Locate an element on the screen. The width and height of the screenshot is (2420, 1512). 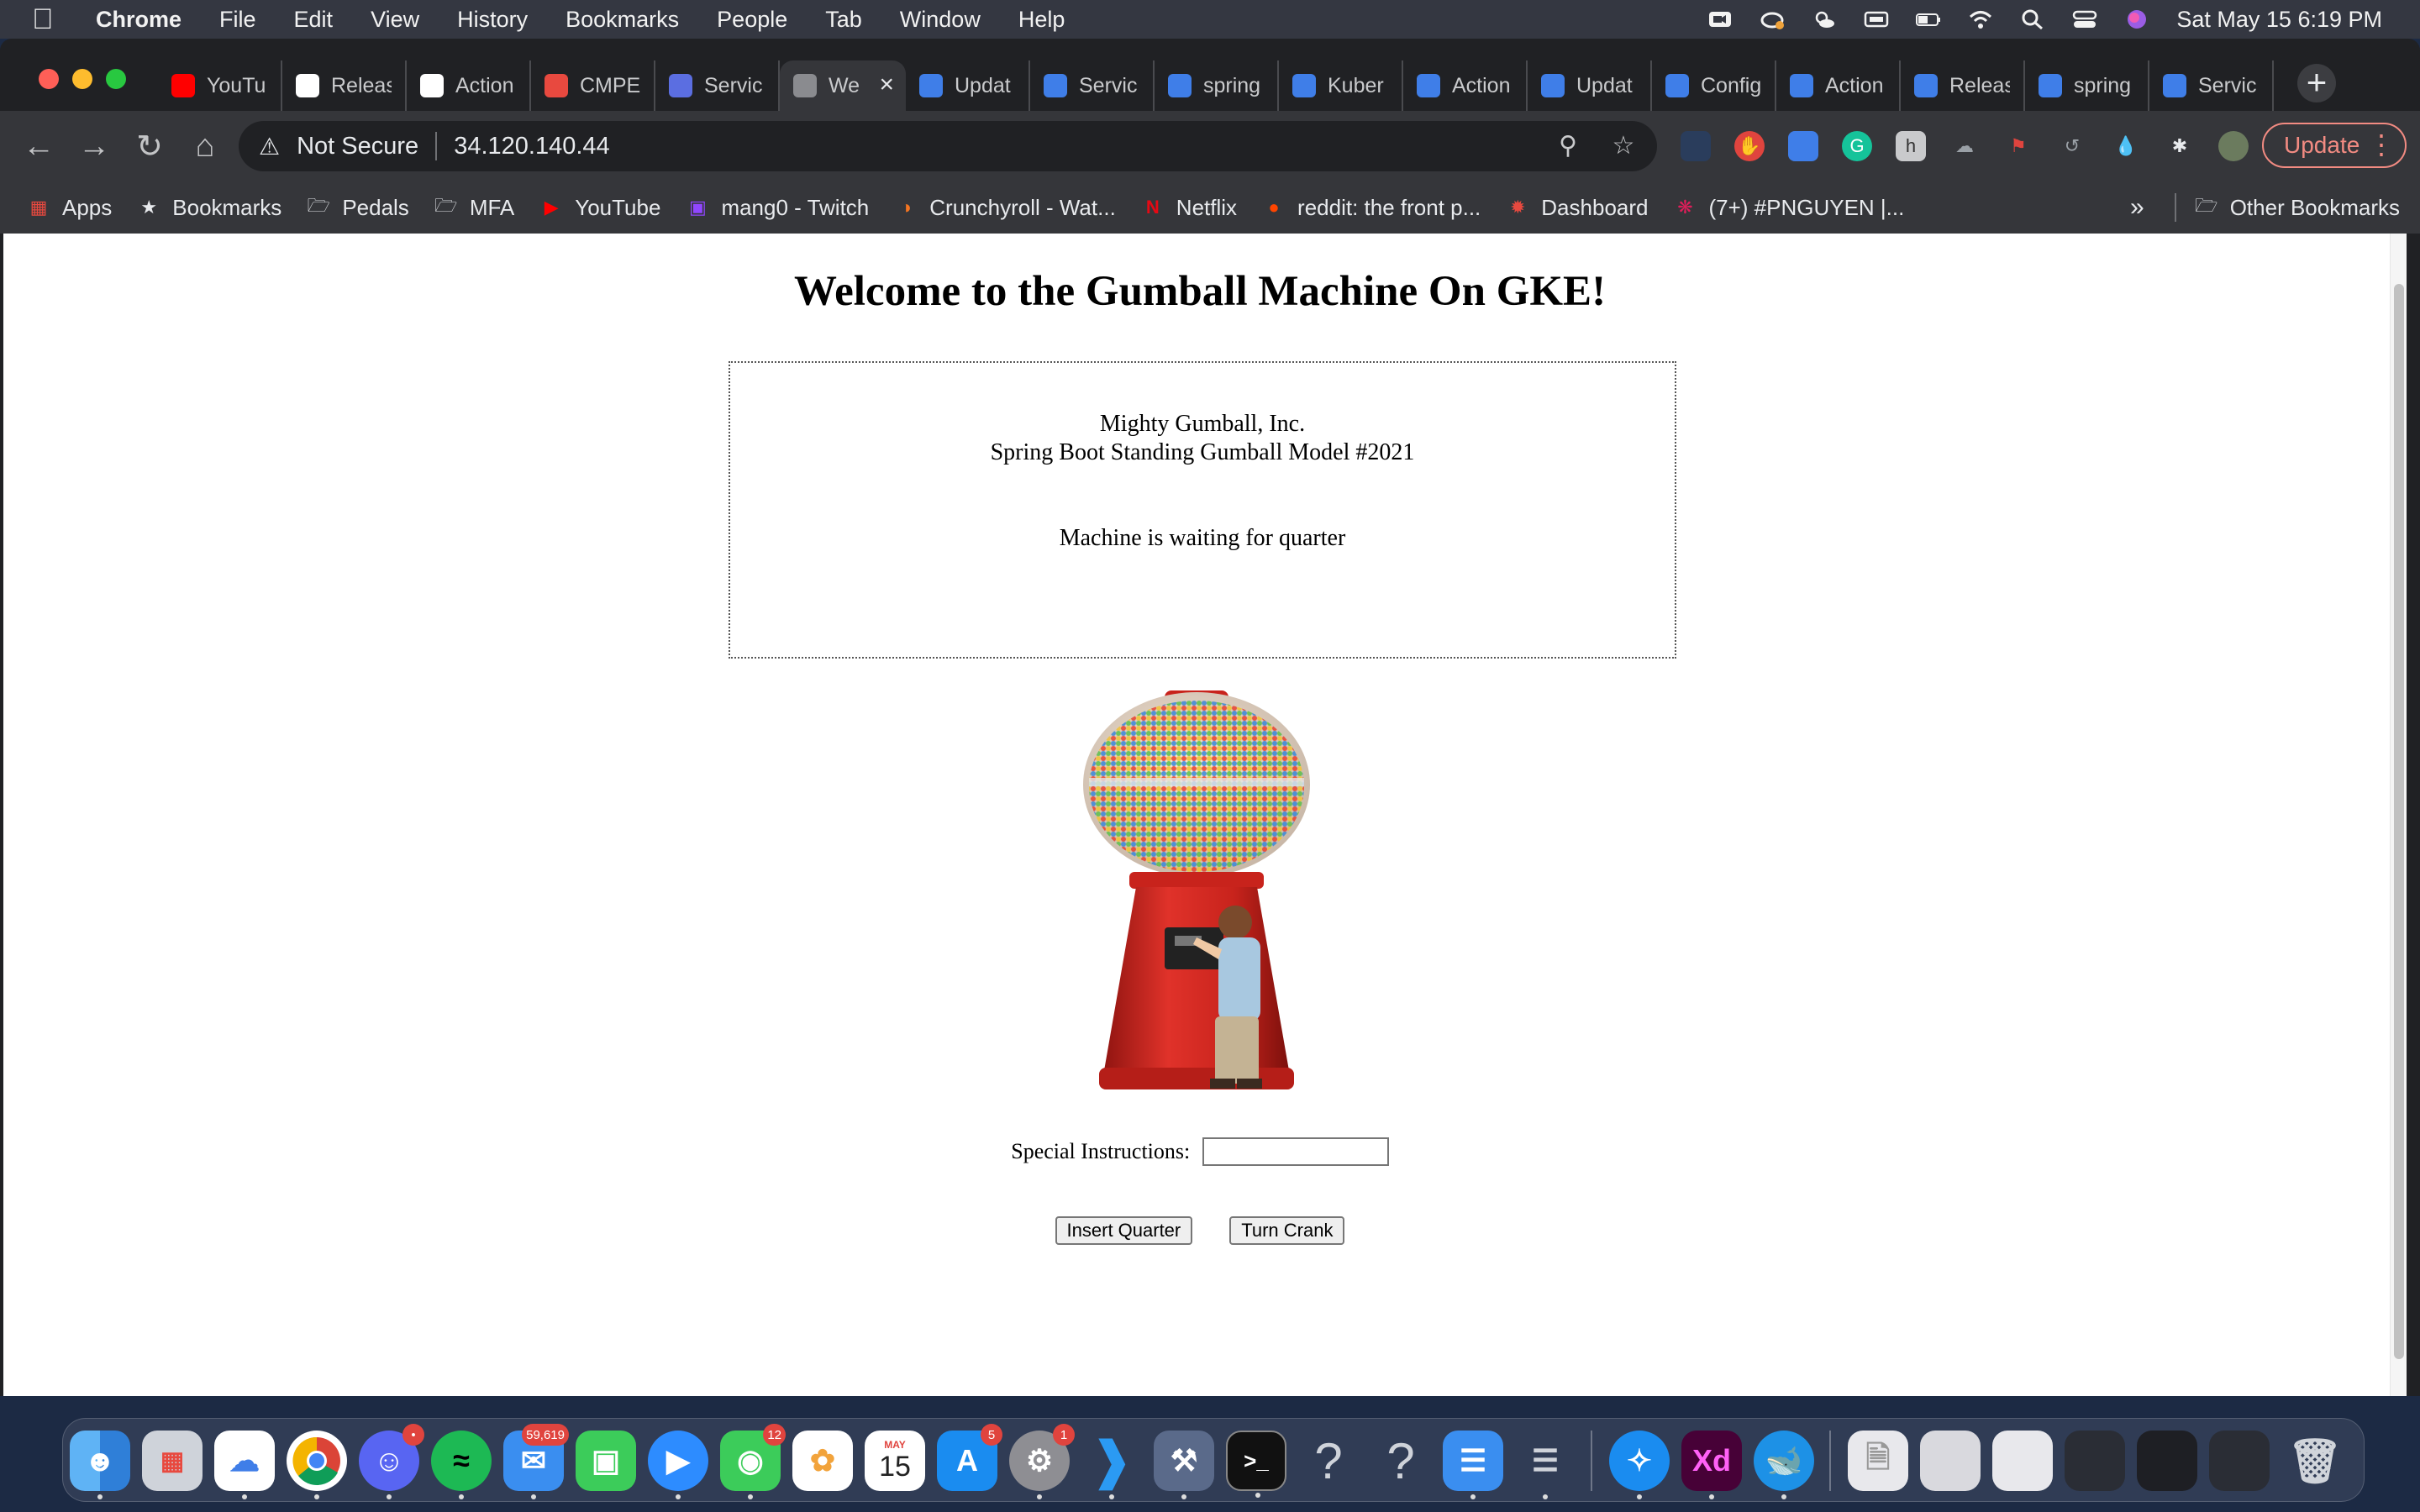
profile-avatar is located at coordinates (2233, 146).